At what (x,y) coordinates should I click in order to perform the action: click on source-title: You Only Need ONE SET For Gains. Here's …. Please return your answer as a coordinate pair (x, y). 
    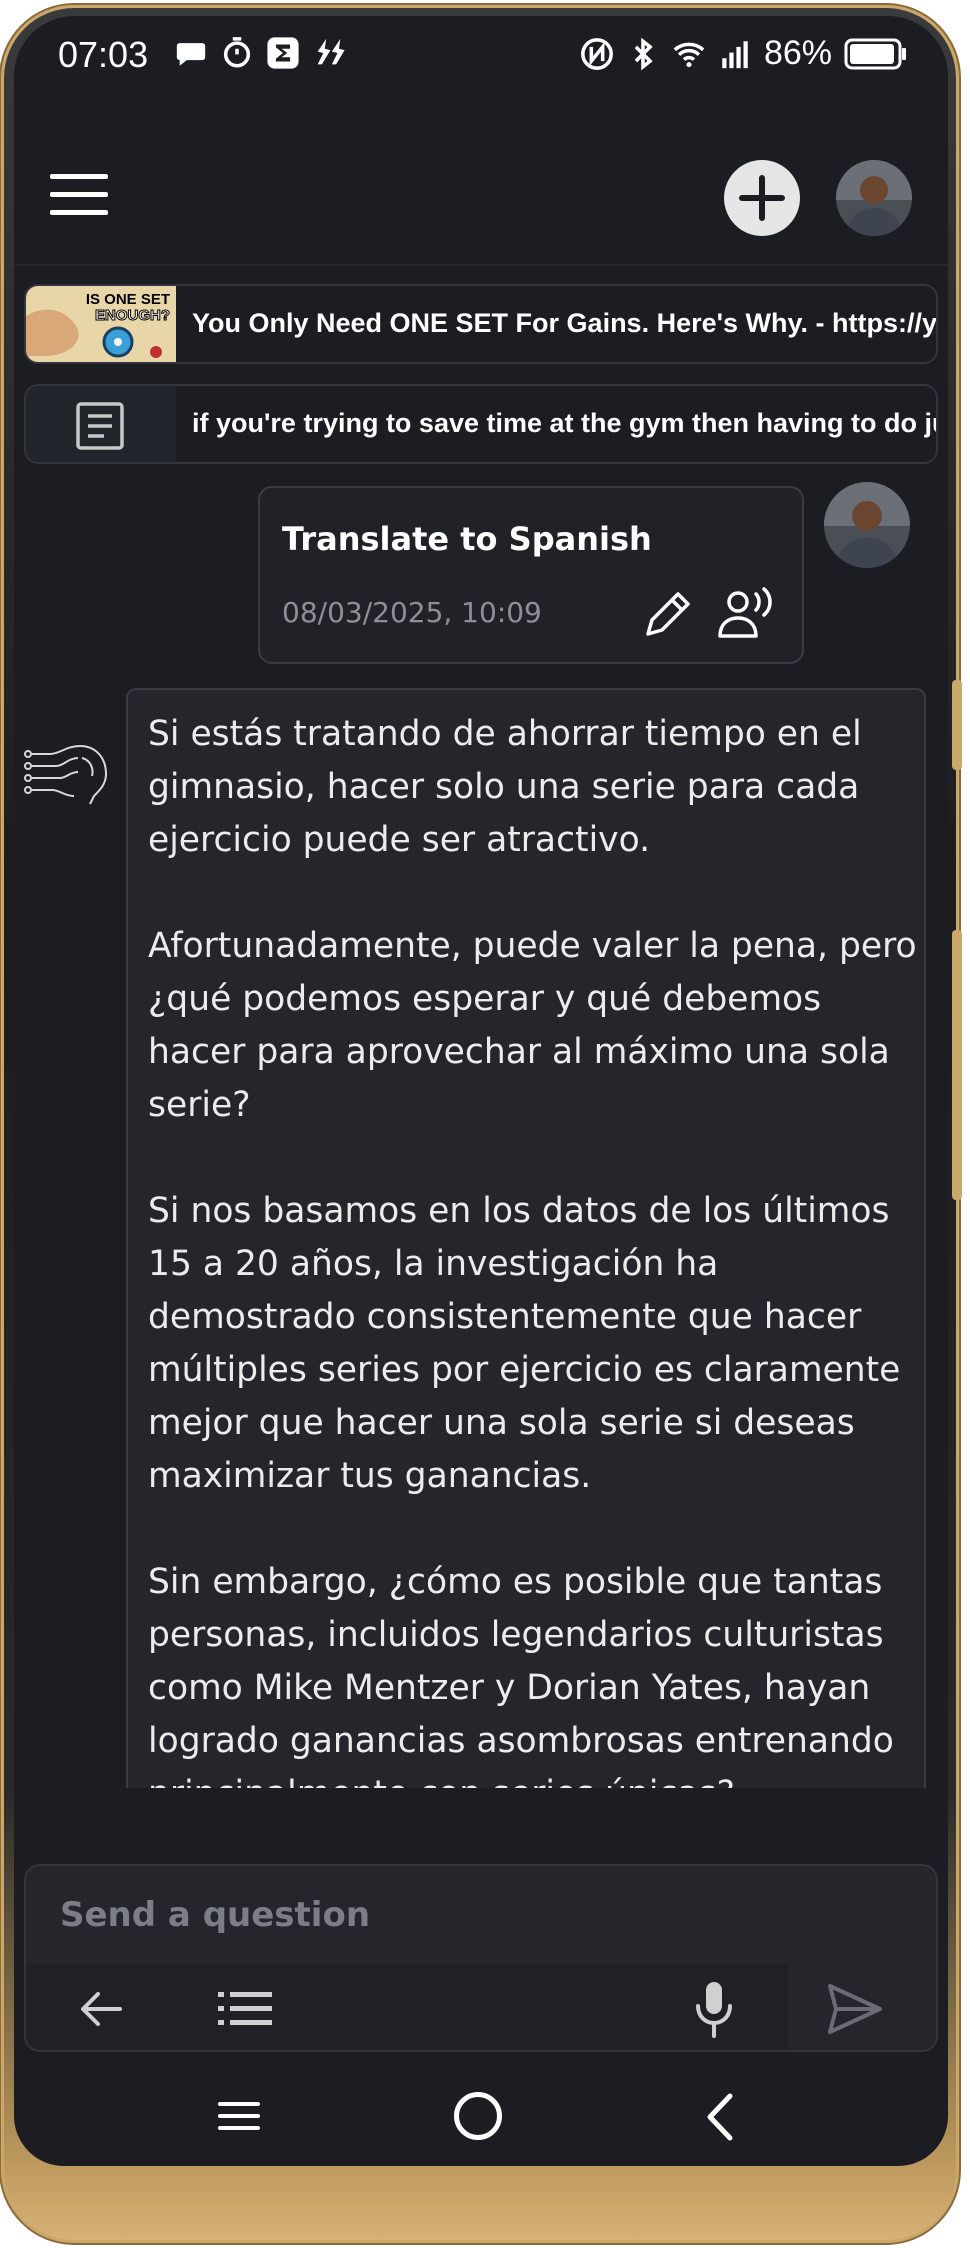
    Looking at the image, I should click on (565, 323).